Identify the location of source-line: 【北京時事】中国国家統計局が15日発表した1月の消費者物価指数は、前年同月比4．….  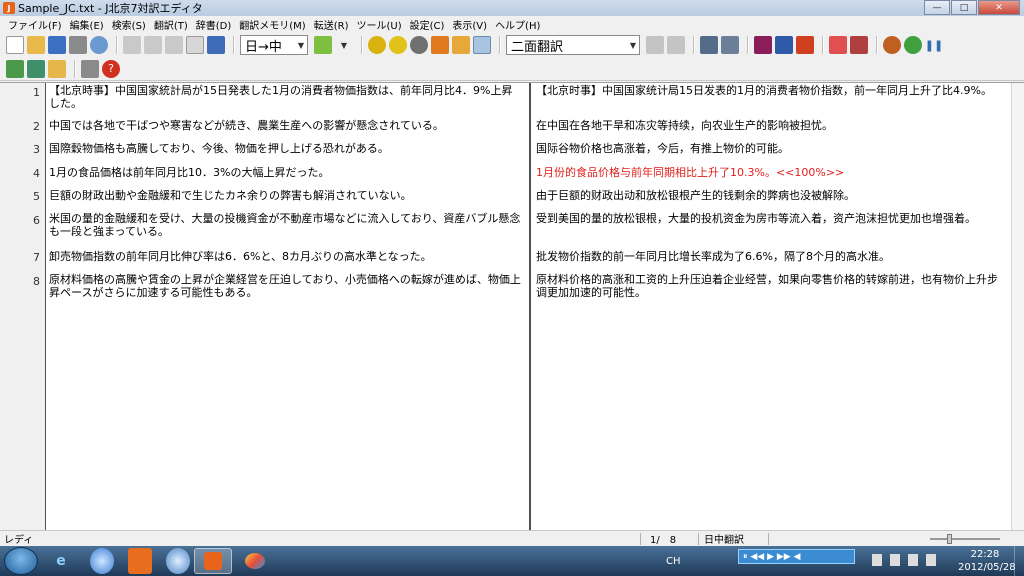
(287, 97).